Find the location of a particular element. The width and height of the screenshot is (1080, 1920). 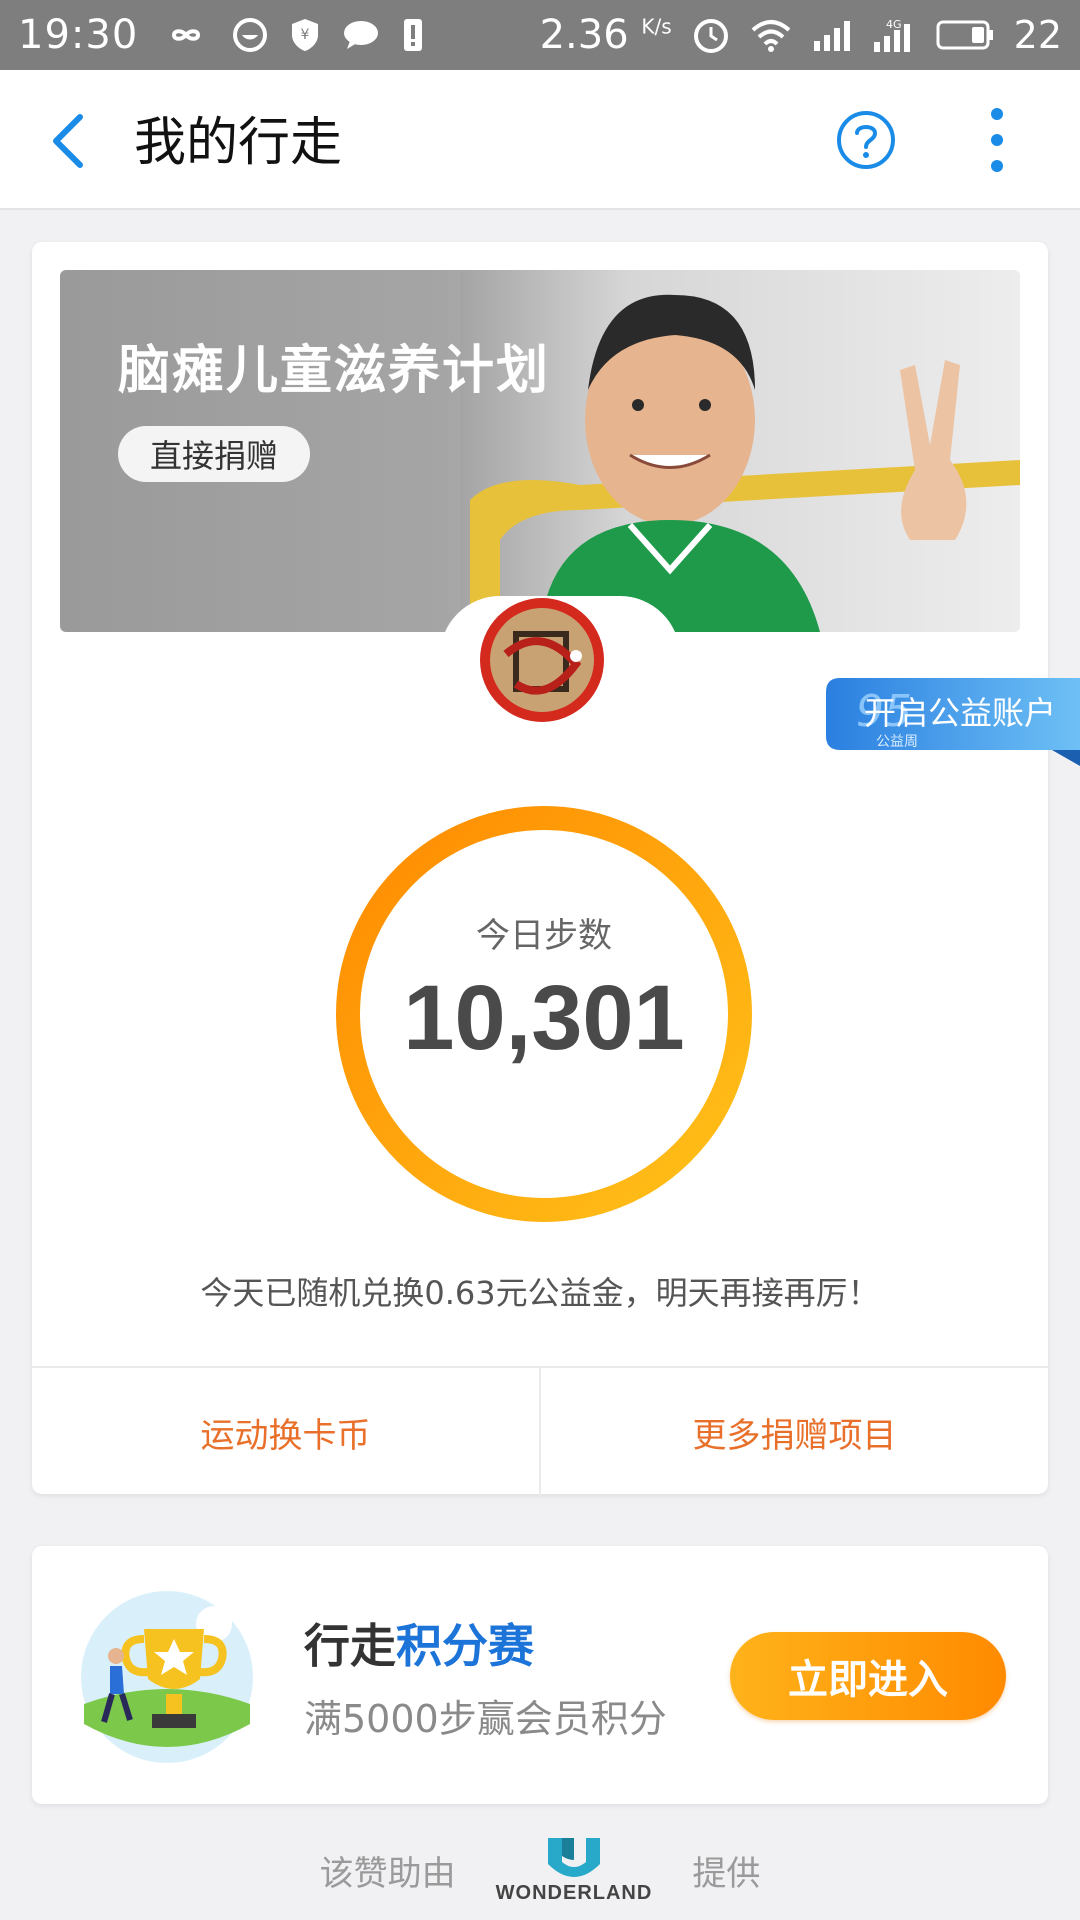

open-charity-account-tag: 95 公益周 开启公益账户 is located at coordinates (953, 722).